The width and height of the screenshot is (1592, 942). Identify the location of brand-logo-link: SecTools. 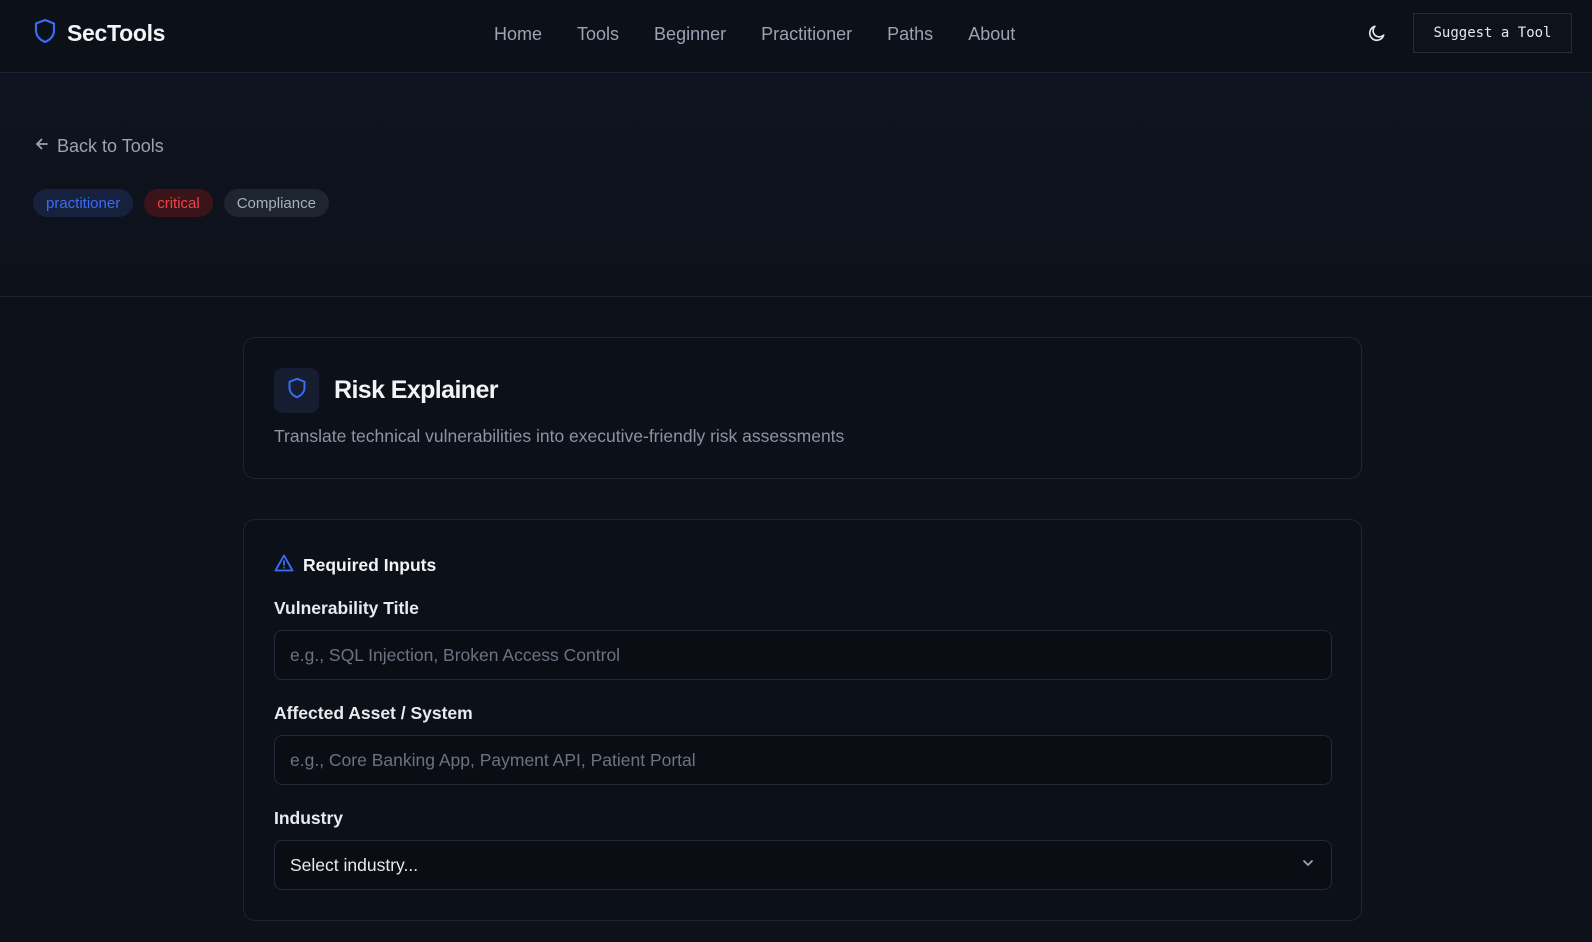
(99, 33).